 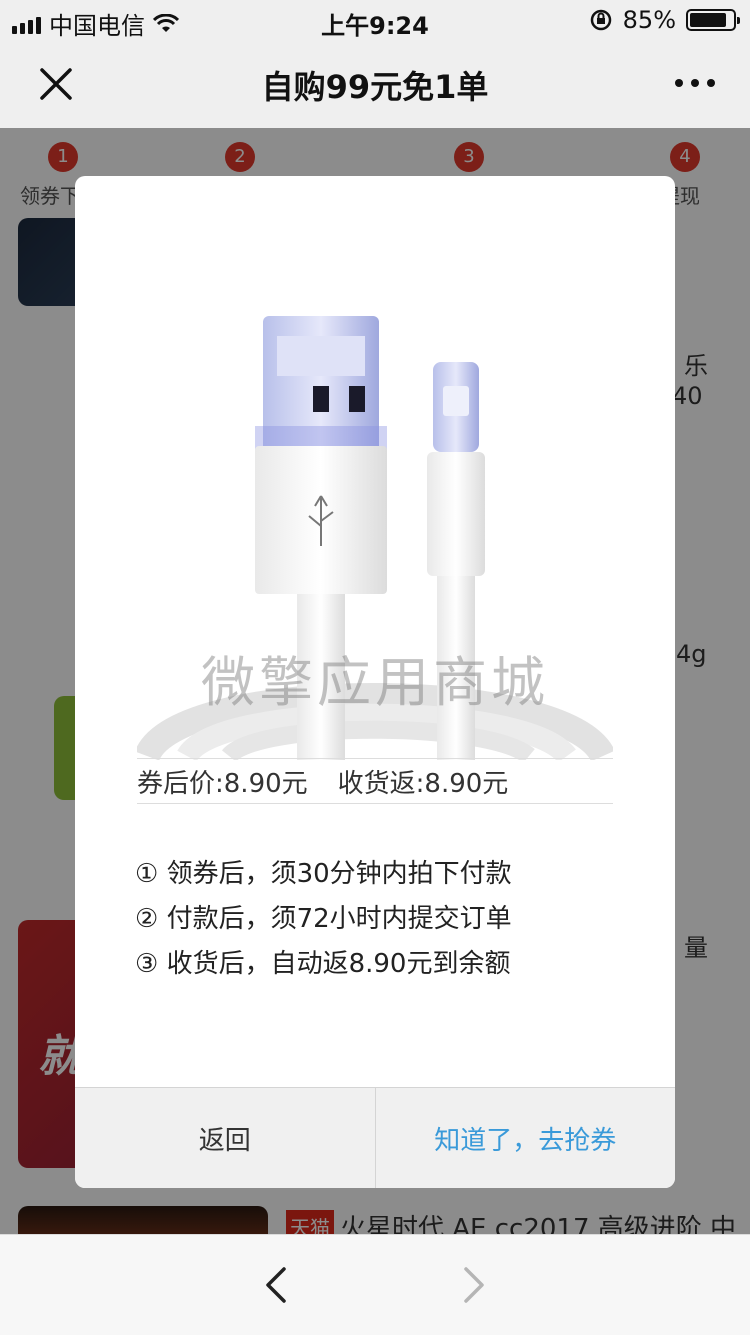 What do you see at coordinates (375, 87) in the screenshot?
I see `page-title: 自购99元免1单` at bounding box center [375, 87].